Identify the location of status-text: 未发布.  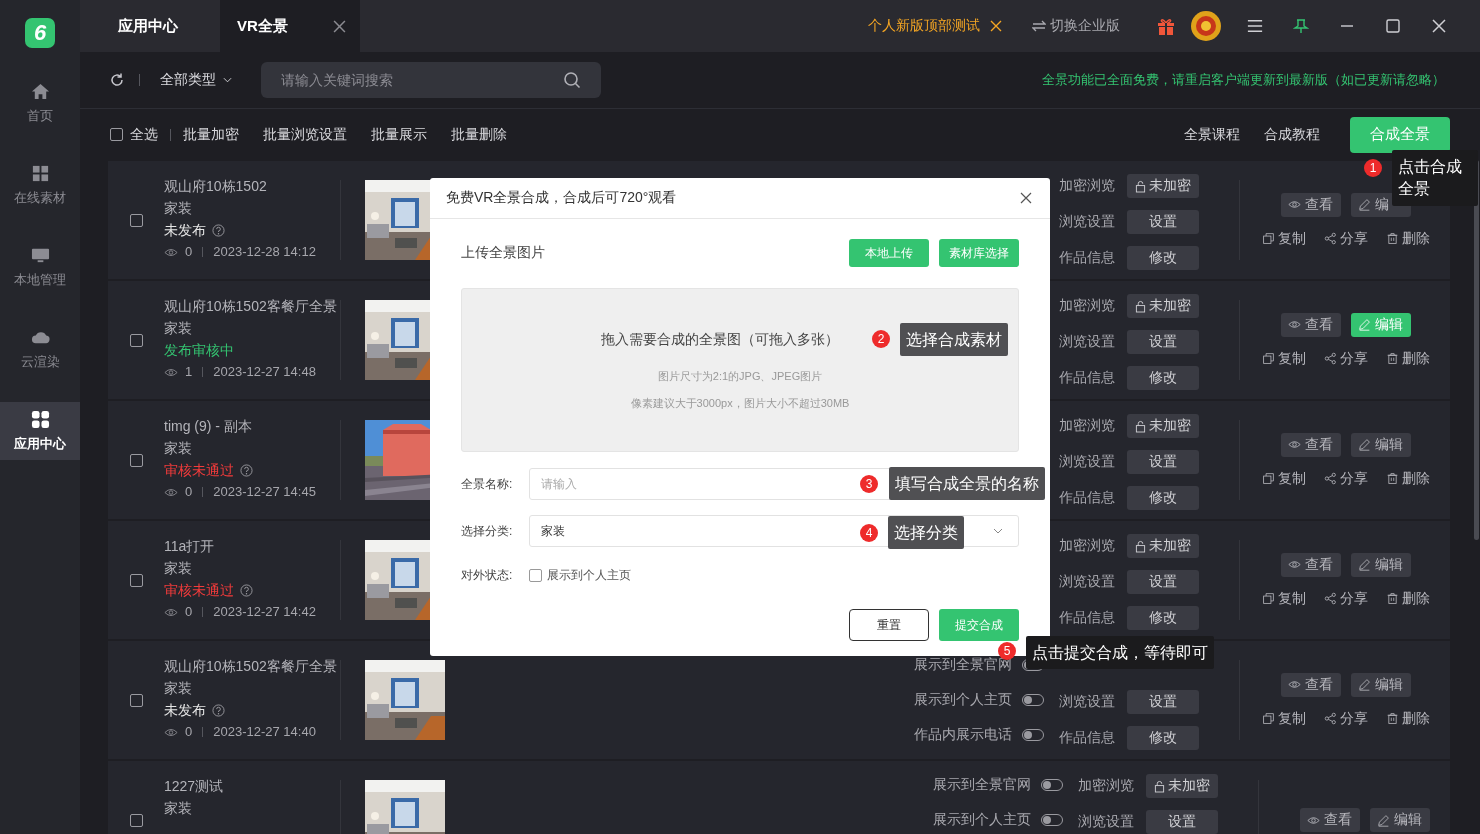
(185, 710).